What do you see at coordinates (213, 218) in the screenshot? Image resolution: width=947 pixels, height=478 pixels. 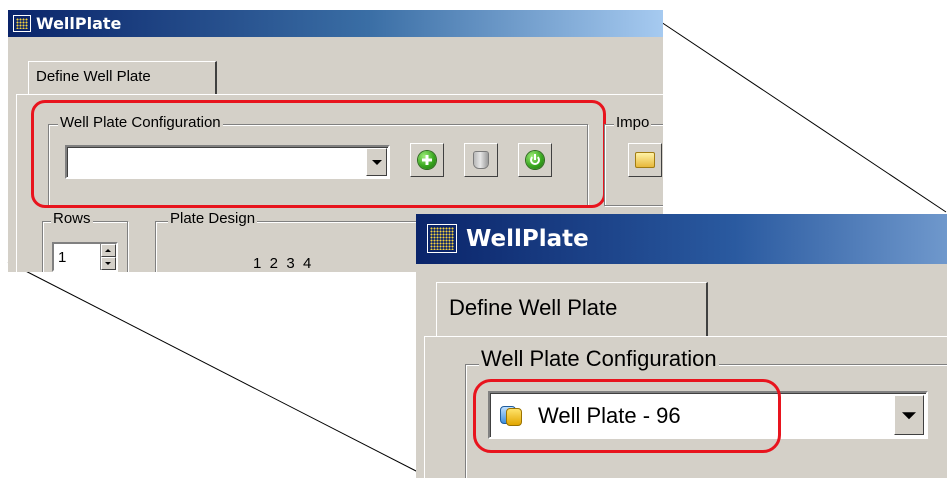 I see `plate-design-label: Plate Design` at bounding box center [213, 218].